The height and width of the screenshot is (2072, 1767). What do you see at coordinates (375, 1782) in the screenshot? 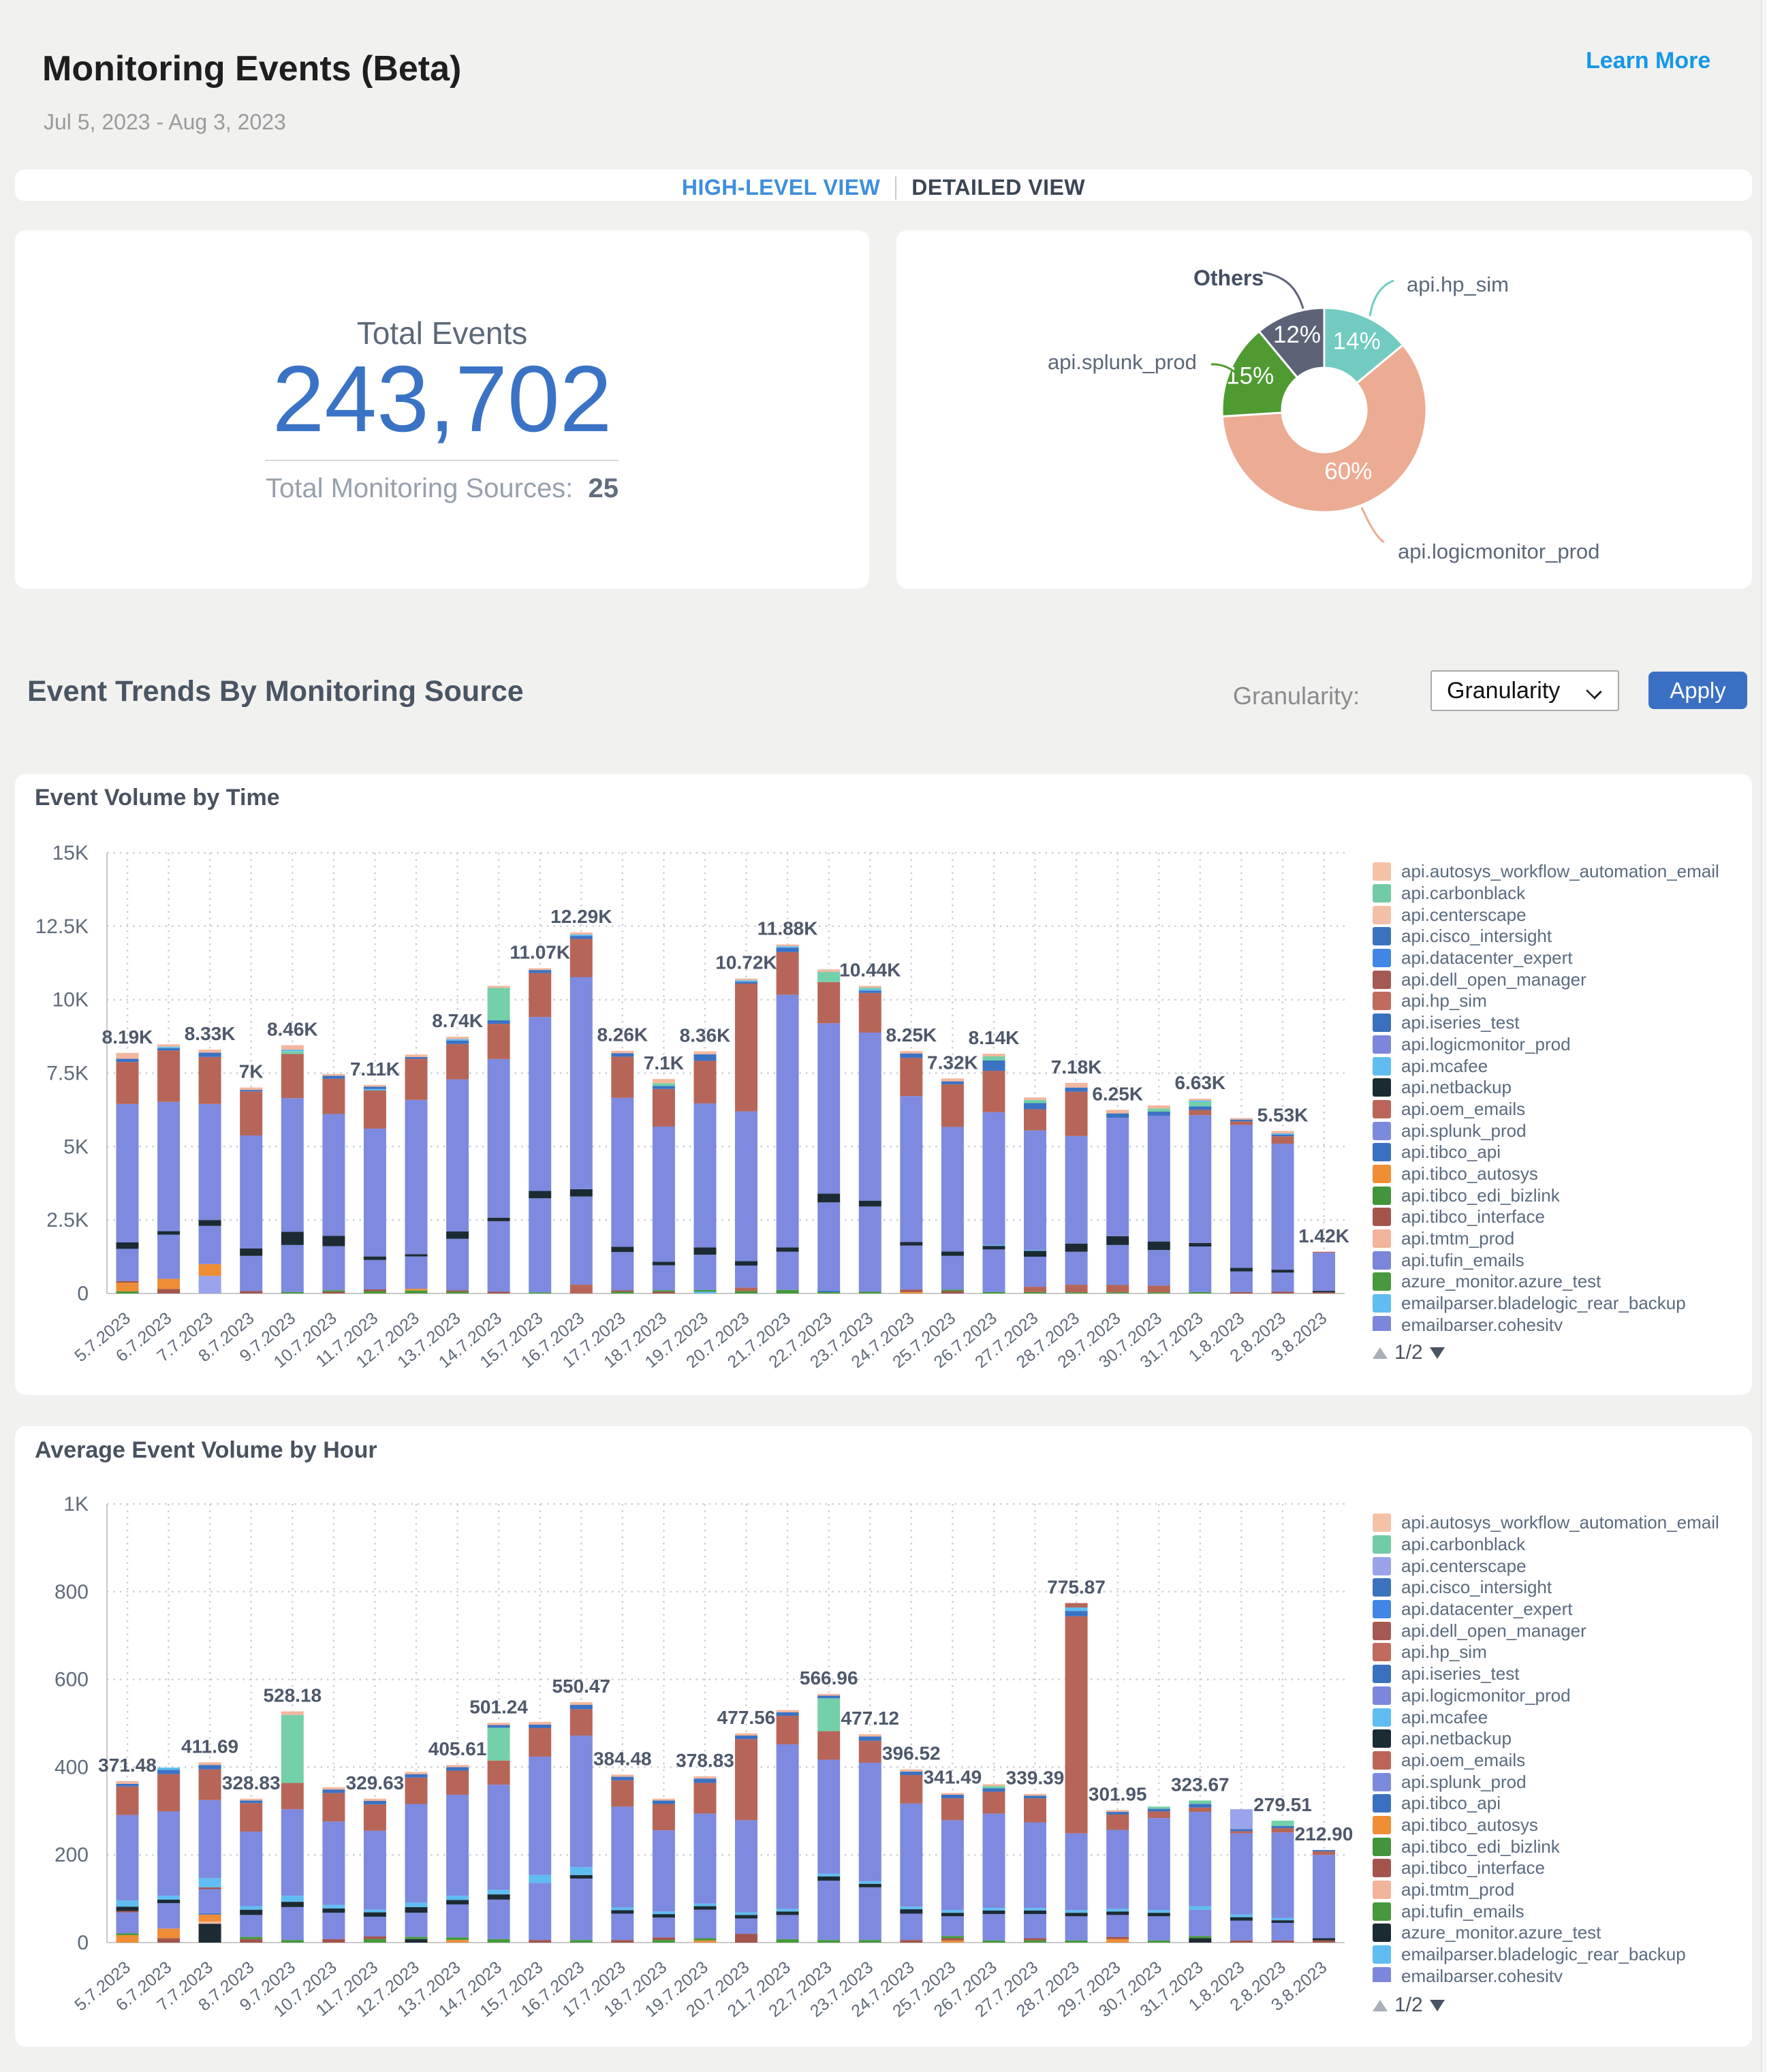
I see `svg-text: 329.63` at bounding box center [375, 1782].